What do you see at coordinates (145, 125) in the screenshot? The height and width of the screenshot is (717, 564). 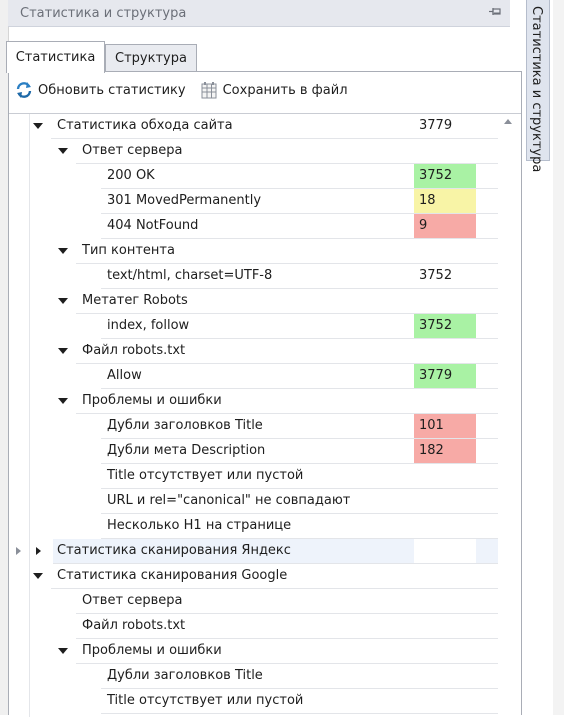 I see `tree-row-label: Статистика обхода сайта` at bounding box center [145, 125].